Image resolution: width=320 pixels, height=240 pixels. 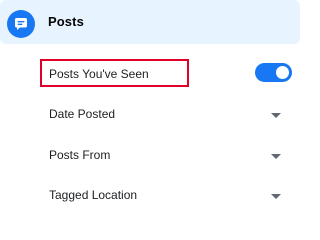 What do you see at coordinates (82, 114) in the screenshot?
I see `filter-label-date-posted: Date Posted` at bounding box center [82, 114].